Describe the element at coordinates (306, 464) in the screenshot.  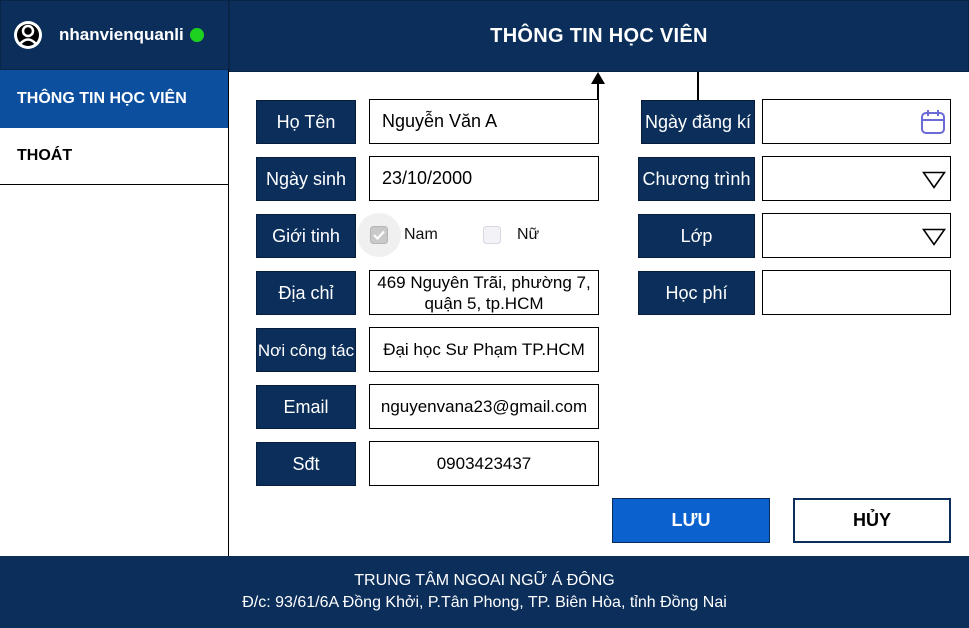
I see `sdt-label: Sđt` at that location.